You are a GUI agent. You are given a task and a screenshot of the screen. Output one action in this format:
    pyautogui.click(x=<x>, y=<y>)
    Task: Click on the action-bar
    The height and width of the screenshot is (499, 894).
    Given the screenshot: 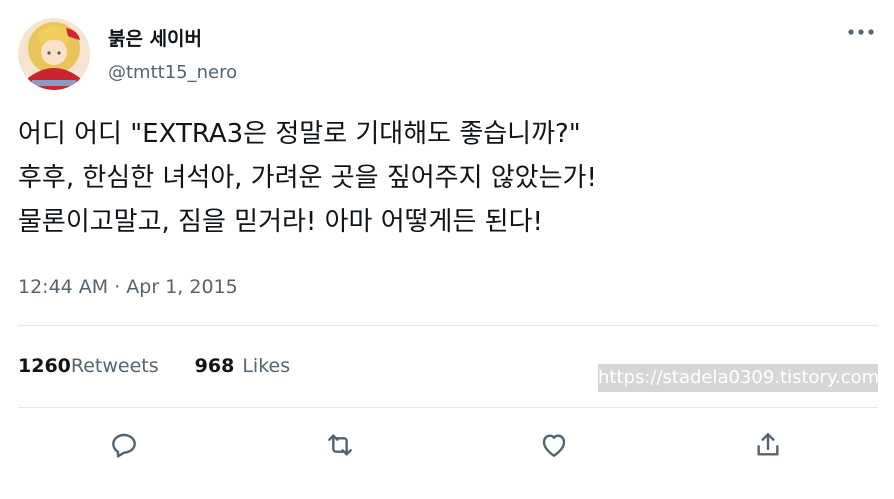 What is the action you would take?
    pyautogui.click(x=447, y=445)
    